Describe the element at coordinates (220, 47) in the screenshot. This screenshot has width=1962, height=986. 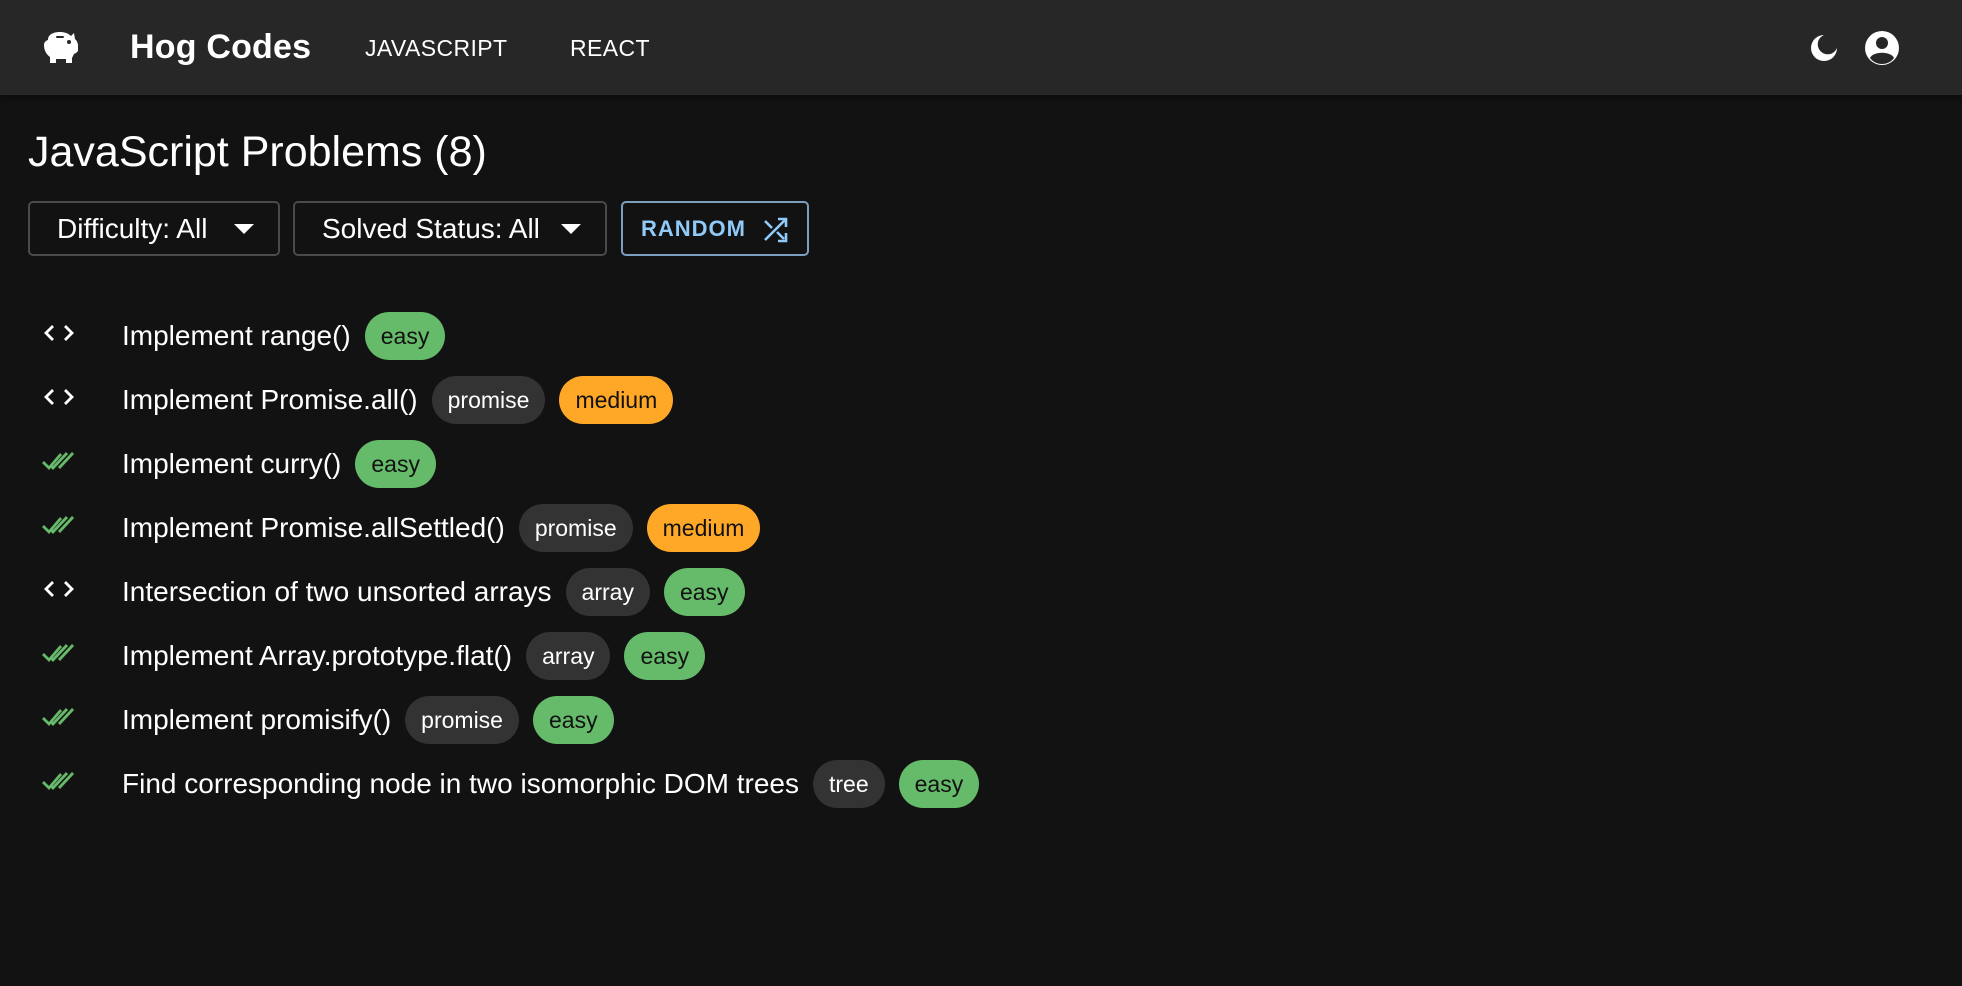
I see `brand-title: Hog Codes` at that location.